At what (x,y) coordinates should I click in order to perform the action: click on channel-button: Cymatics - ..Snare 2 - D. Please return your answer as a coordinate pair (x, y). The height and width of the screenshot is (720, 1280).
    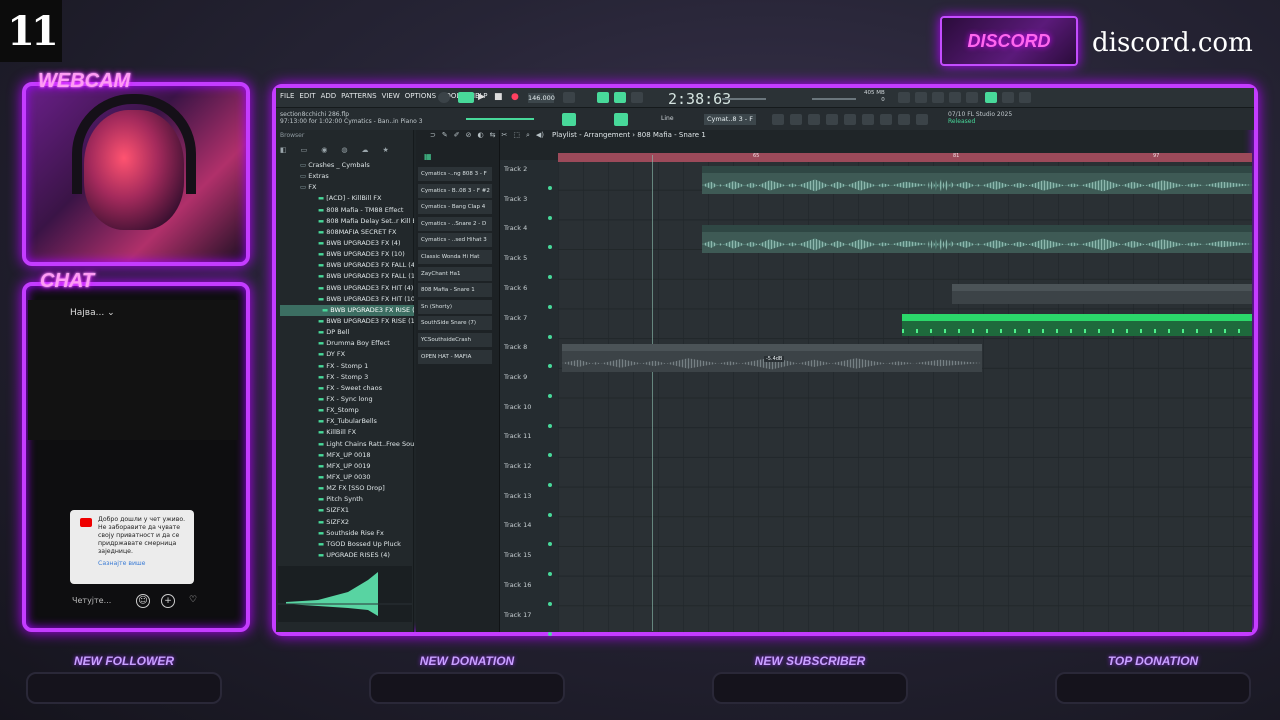
    Looking at the image, I should click on (455, 223).